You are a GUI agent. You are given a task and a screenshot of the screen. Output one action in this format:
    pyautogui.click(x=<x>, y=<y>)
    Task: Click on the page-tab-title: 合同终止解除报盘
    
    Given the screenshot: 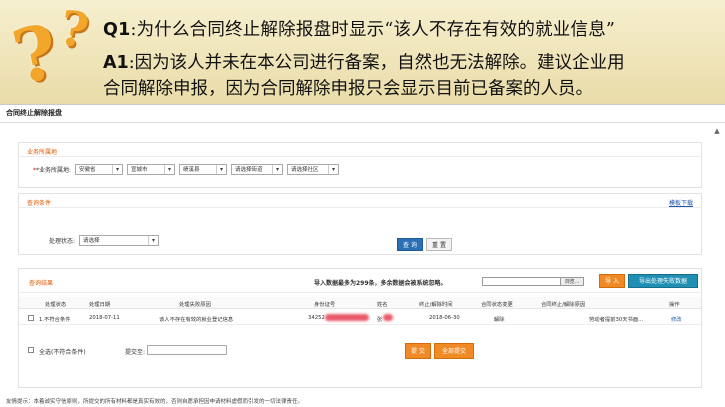 What is the action you would take?
    pyautogui.click(x=34, y=114)
    